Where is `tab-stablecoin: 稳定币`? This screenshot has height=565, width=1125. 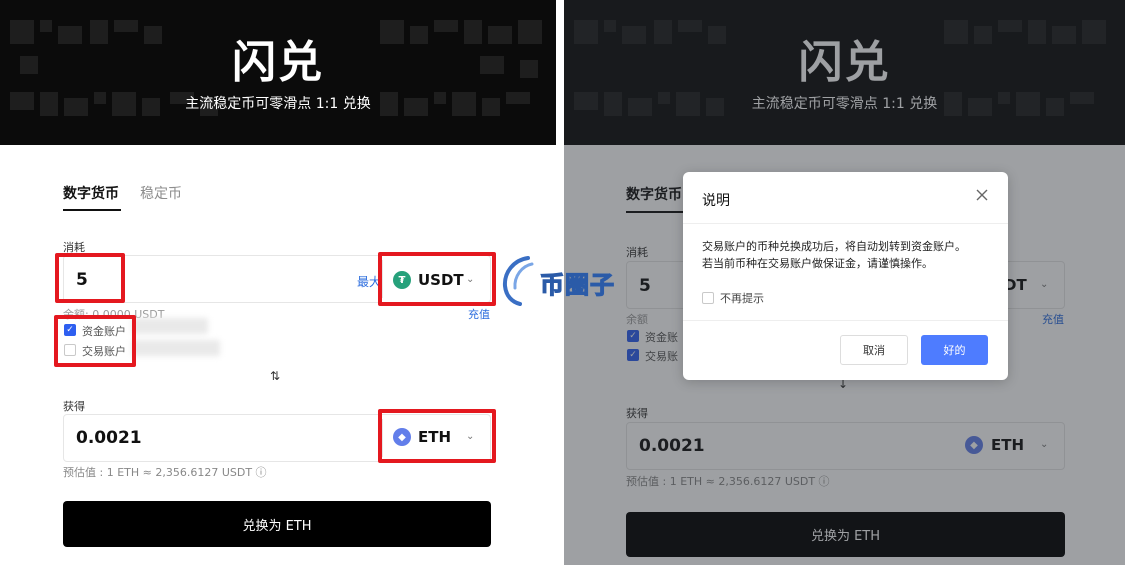 tab-stablecoin: 稳定币 is located at coordinates (161, 193).